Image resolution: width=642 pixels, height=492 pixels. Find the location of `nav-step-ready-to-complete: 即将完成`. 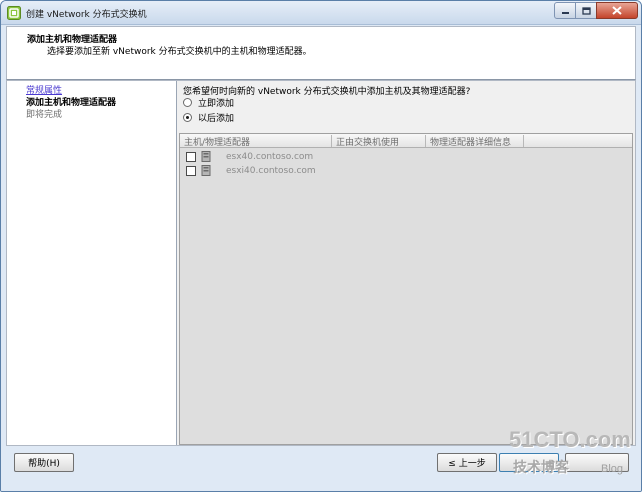

nav-step-ready-to-complete: 即将完成 is located at coordinates (44, 115).